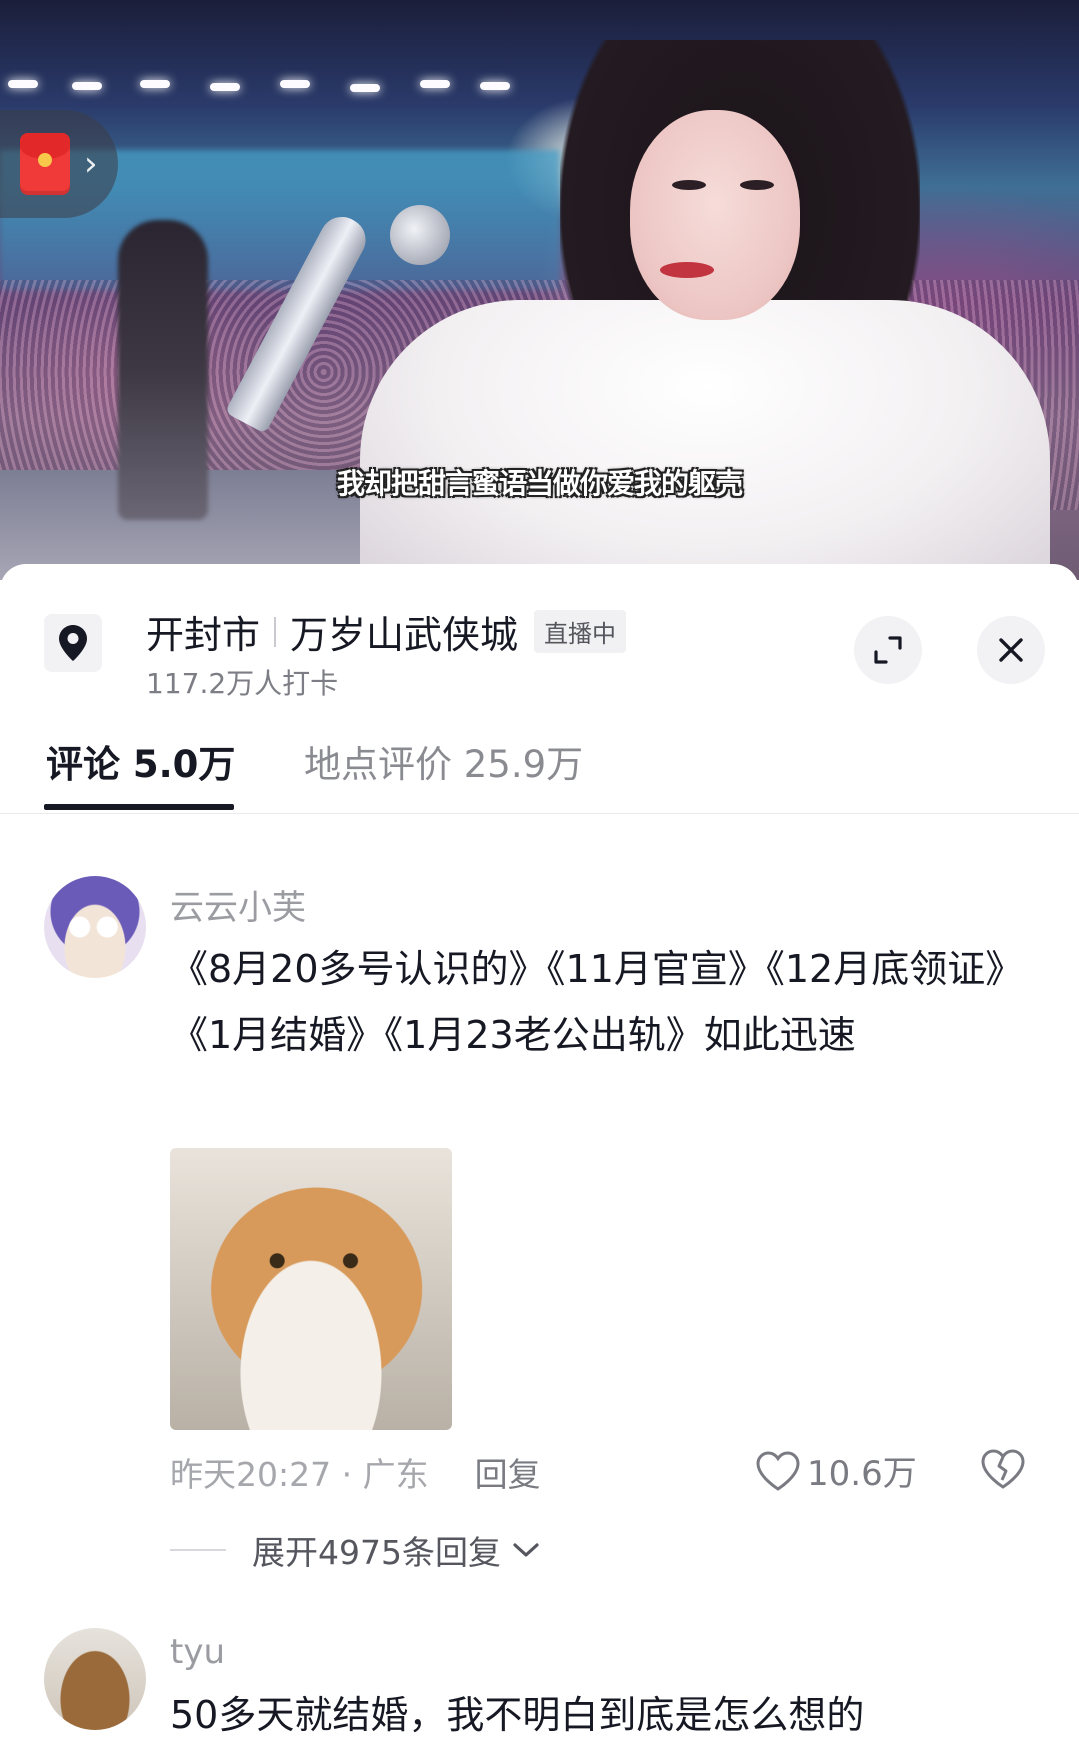 This screenshot has width=1079, height=1740. I want to click on comment-time-location: 昨天20:27 · 广东, so click(299, 1474).